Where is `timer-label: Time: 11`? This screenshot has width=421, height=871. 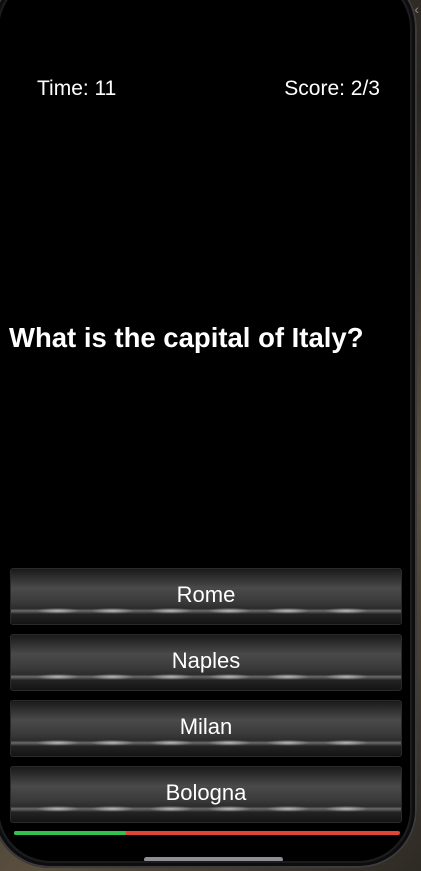
timer-label: Time: 11 is located at coordinates (77, 88).